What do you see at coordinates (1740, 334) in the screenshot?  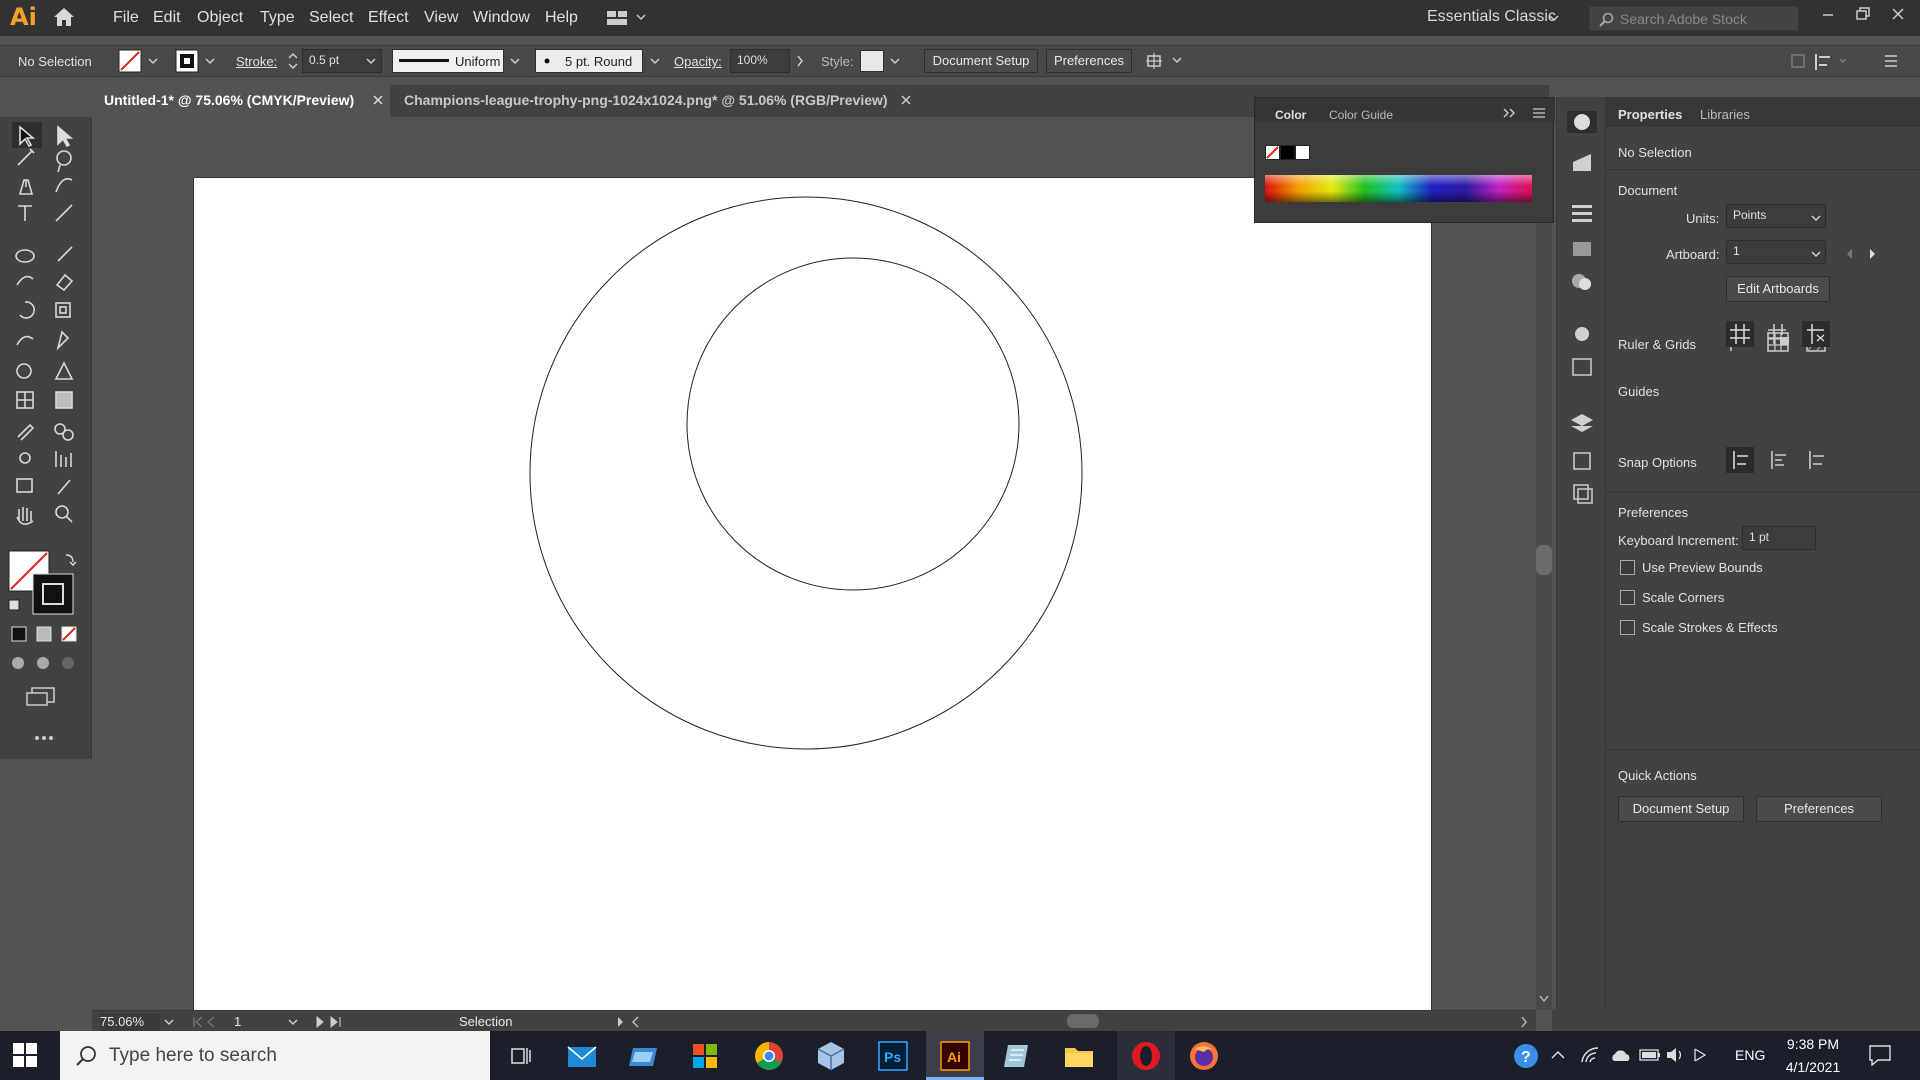 I see `show-guides-icon` at bounding box center [1740, 334].